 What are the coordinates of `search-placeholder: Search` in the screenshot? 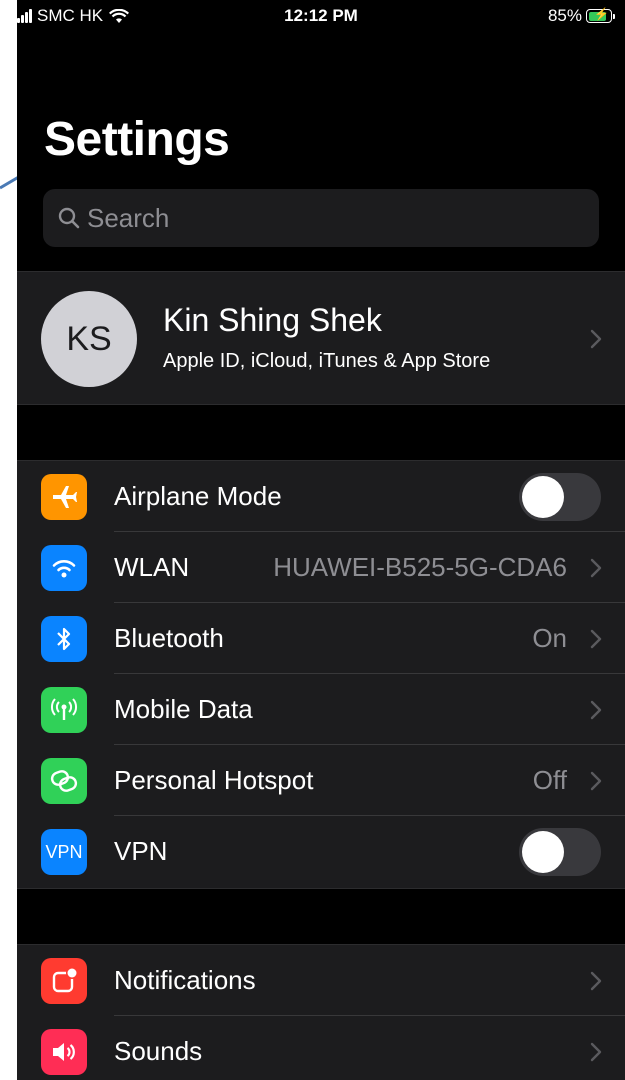 It's located at (128, 217).